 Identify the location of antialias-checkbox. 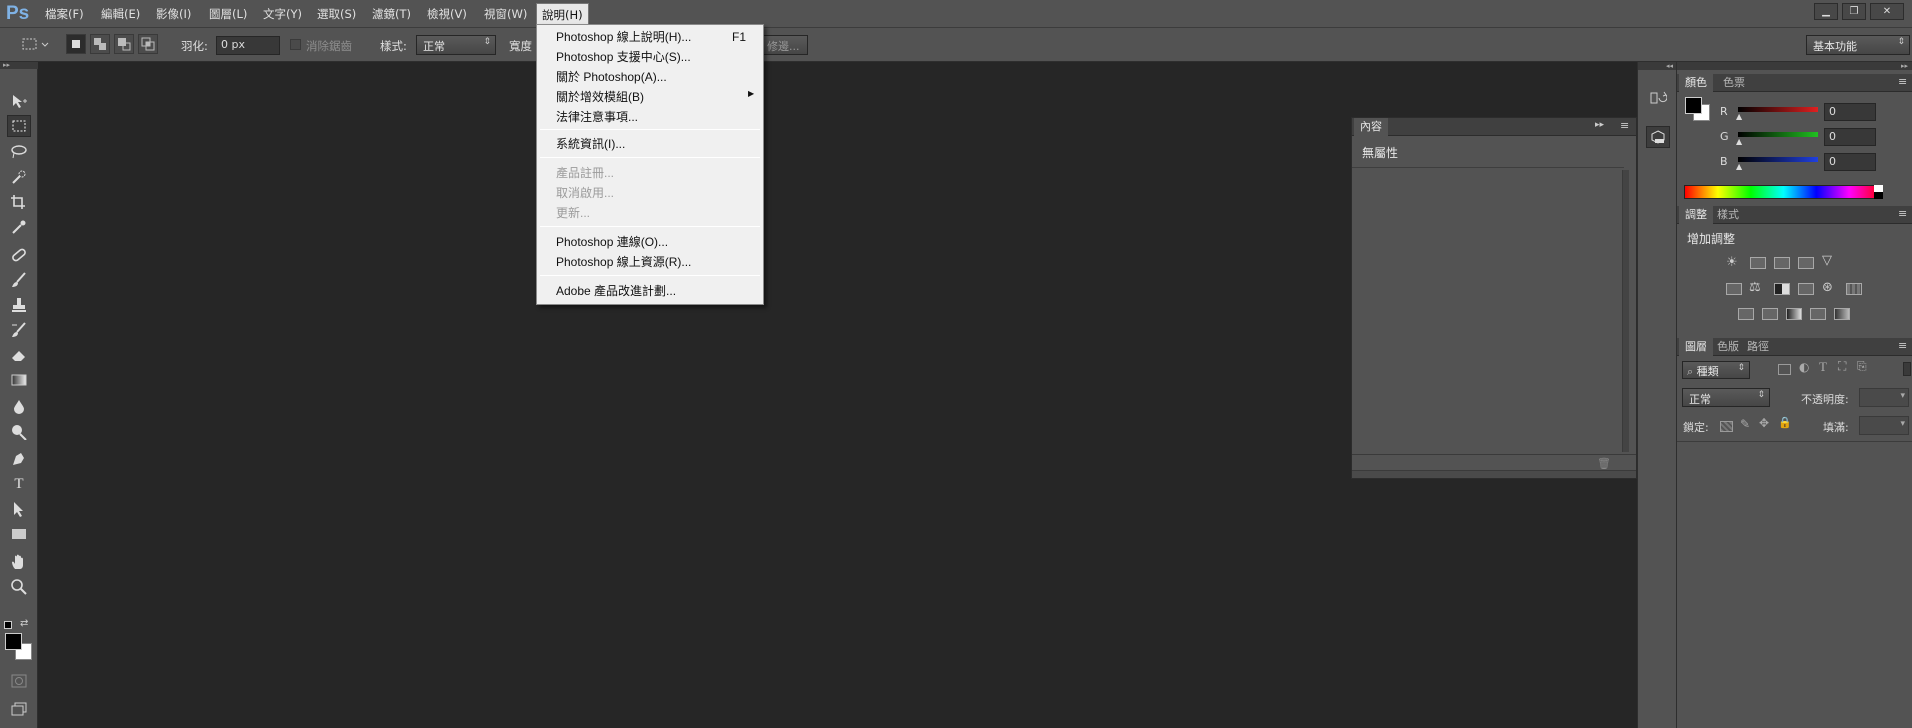
(295, 44).